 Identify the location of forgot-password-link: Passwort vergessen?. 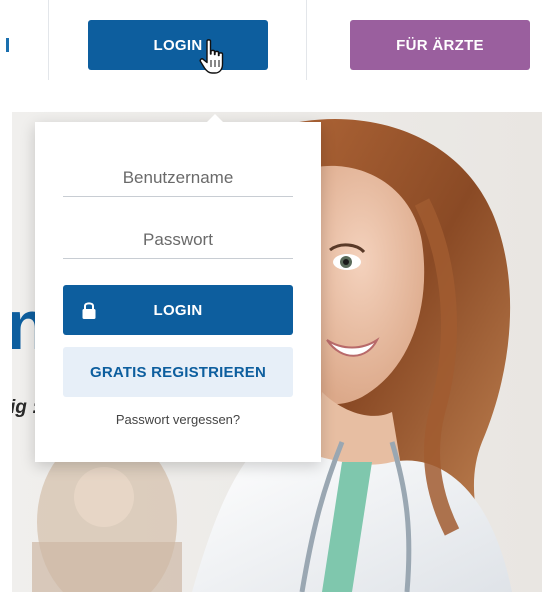
(178, 419).